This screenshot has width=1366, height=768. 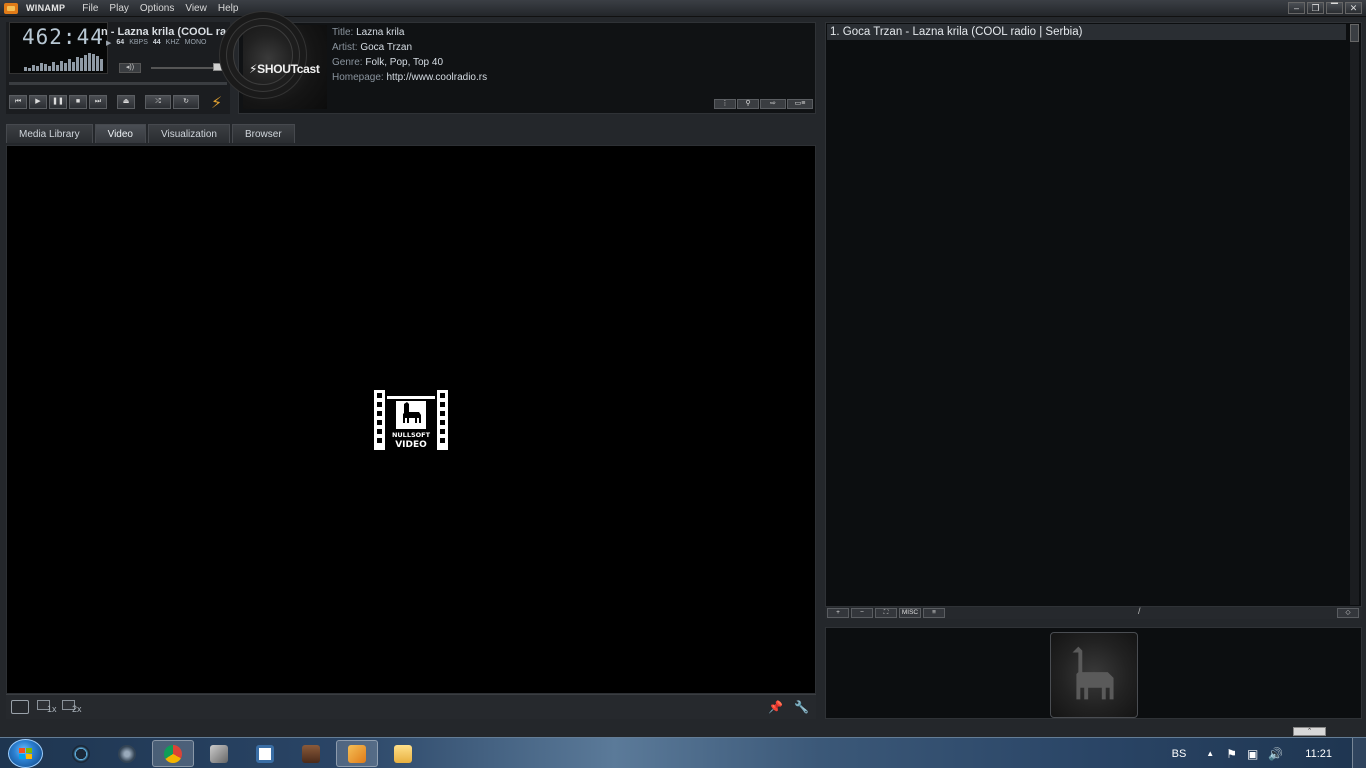 What do you see at coordinates (228, 8) in the screenshot?
I see `menu-help: Help` at bounding box center [228, 8].